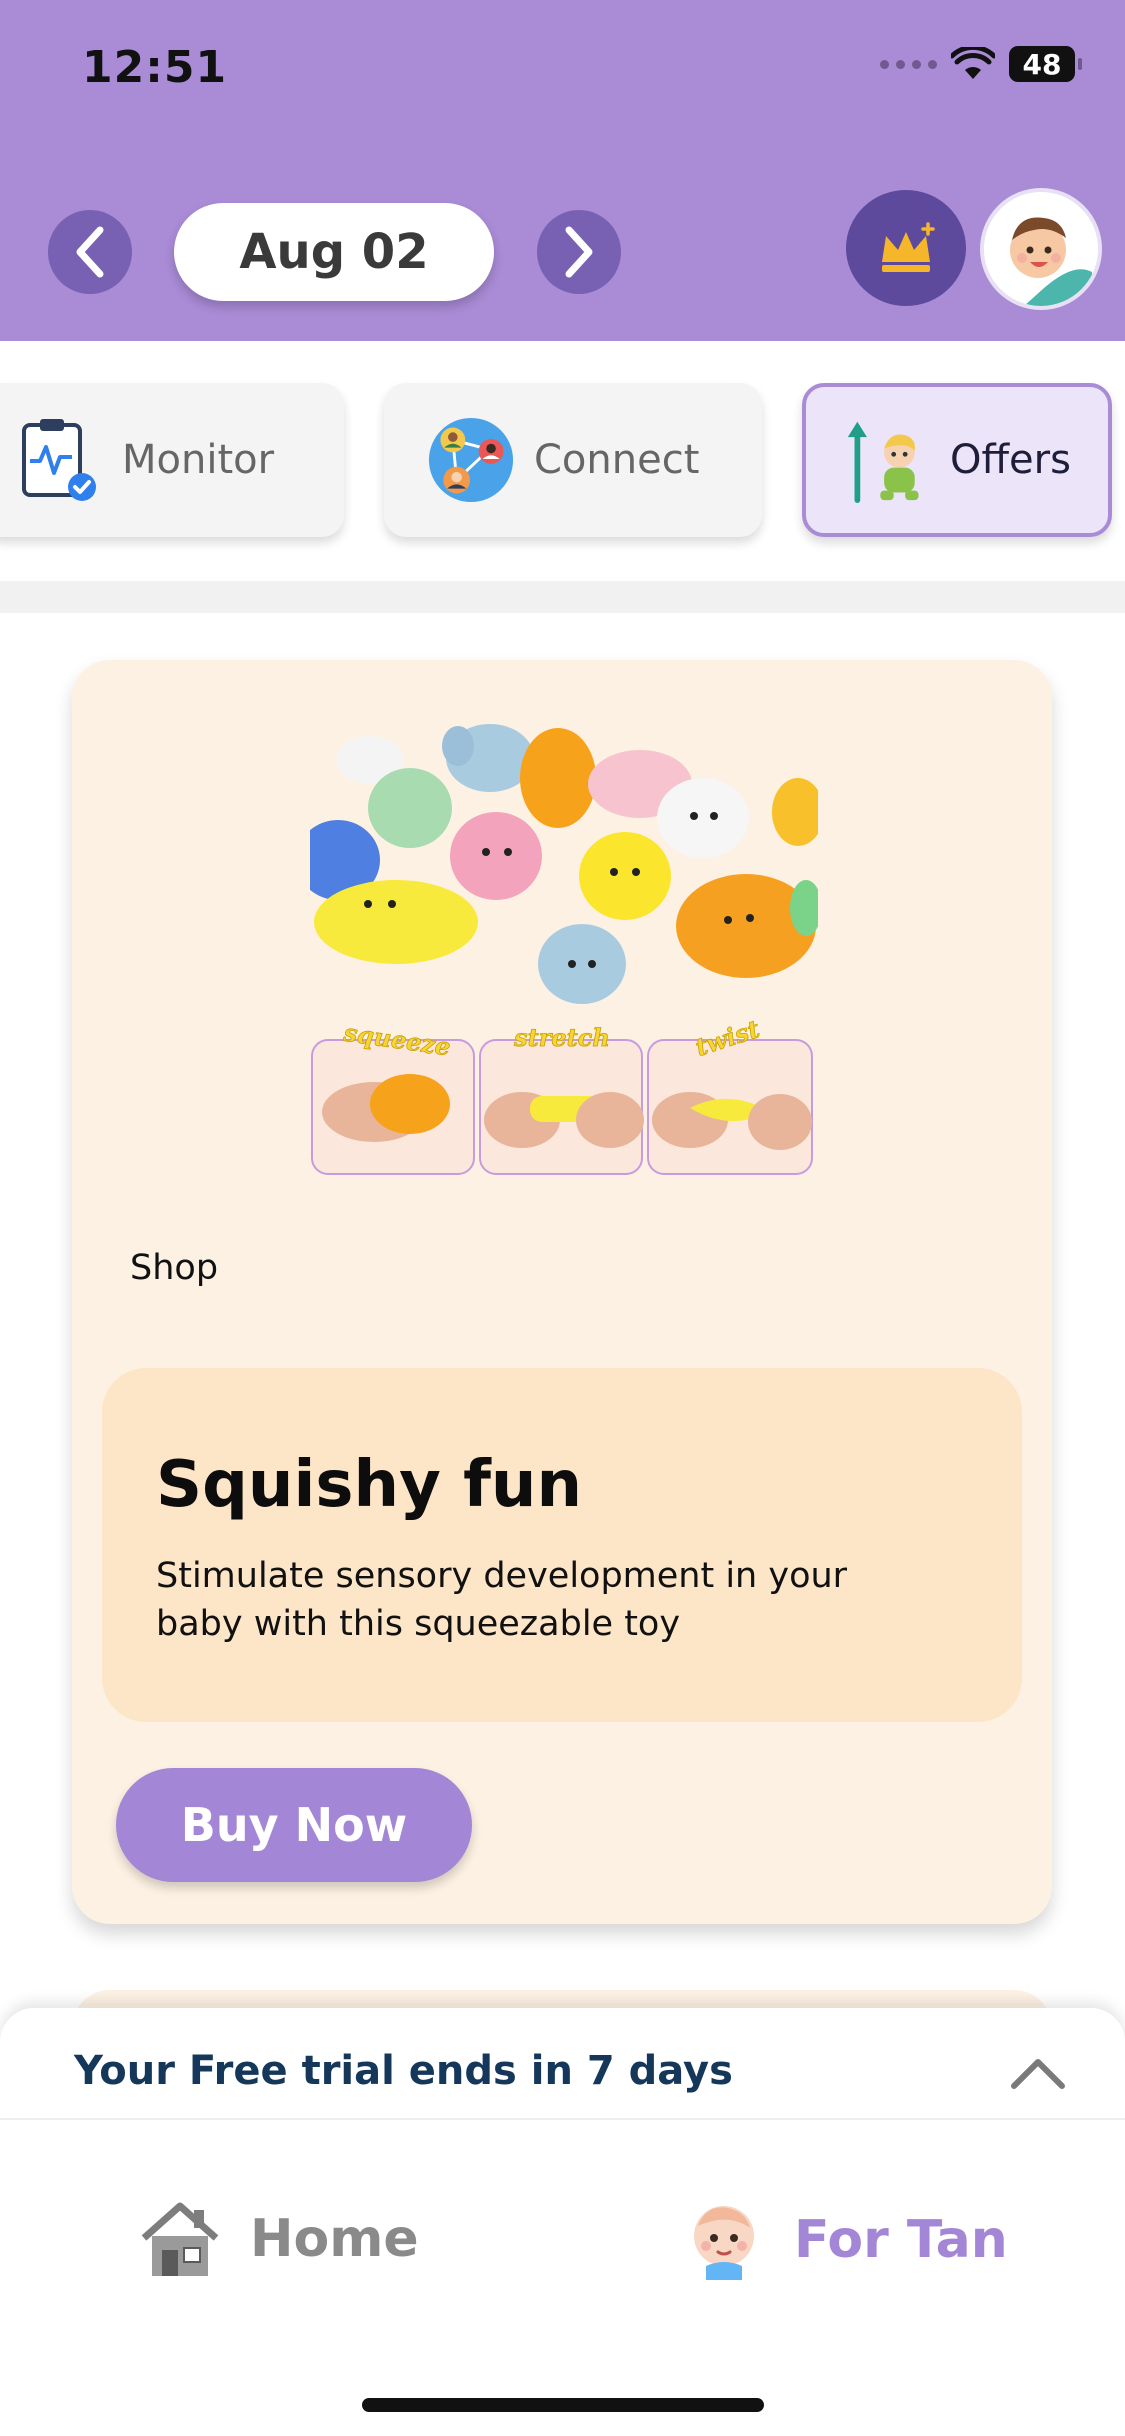 The image size is (1125, 2436). I want to click on category-tabs: Monitor Connect Offers, so click(562, 461).